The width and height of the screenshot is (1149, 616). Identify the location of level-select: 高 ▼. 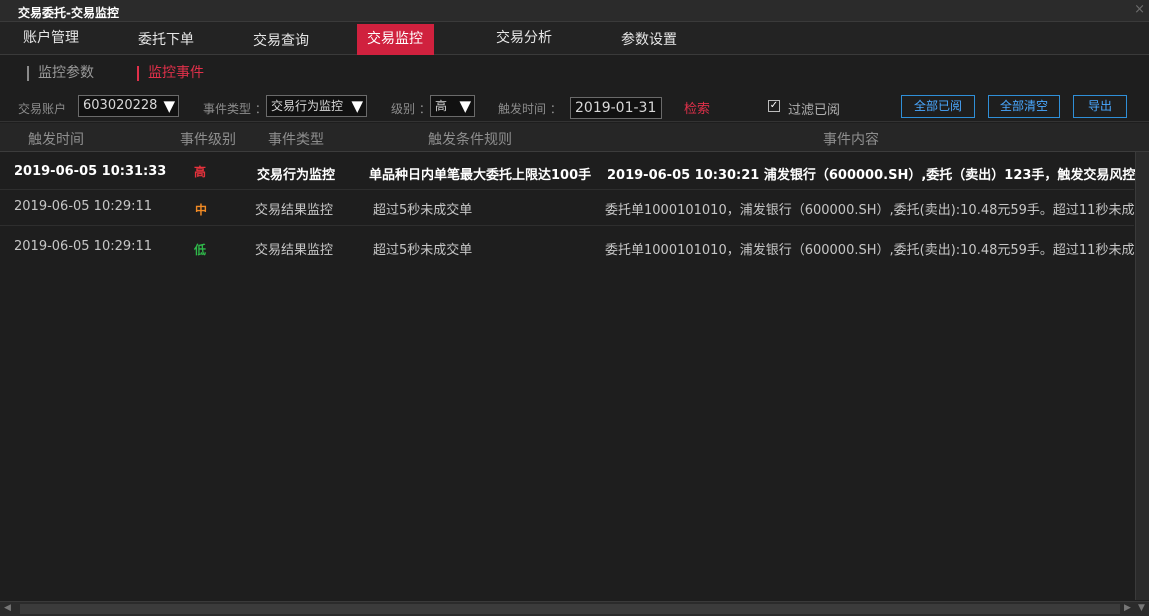
(452, 106).